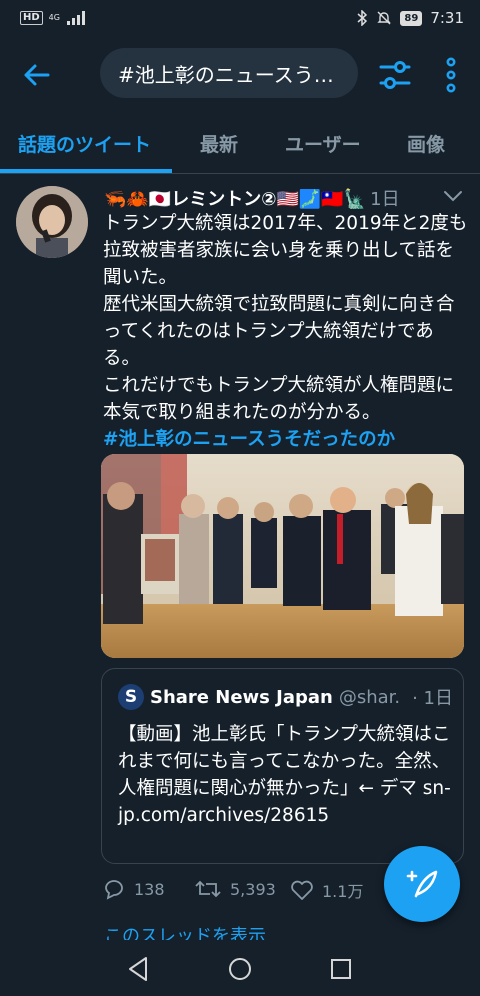  I want to click on compose-tweet-button, so click(422, 884).